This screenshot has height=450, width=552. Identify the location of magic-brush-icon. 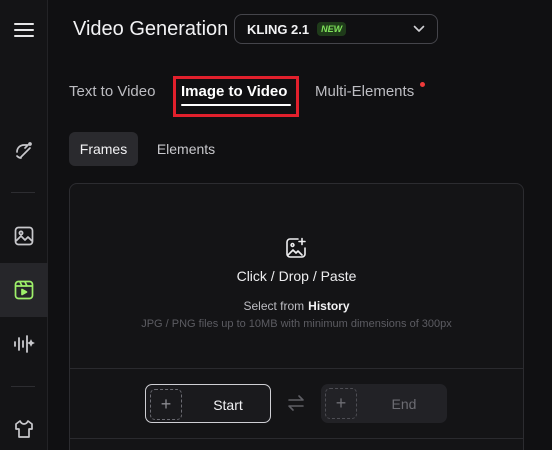
(24, 150).